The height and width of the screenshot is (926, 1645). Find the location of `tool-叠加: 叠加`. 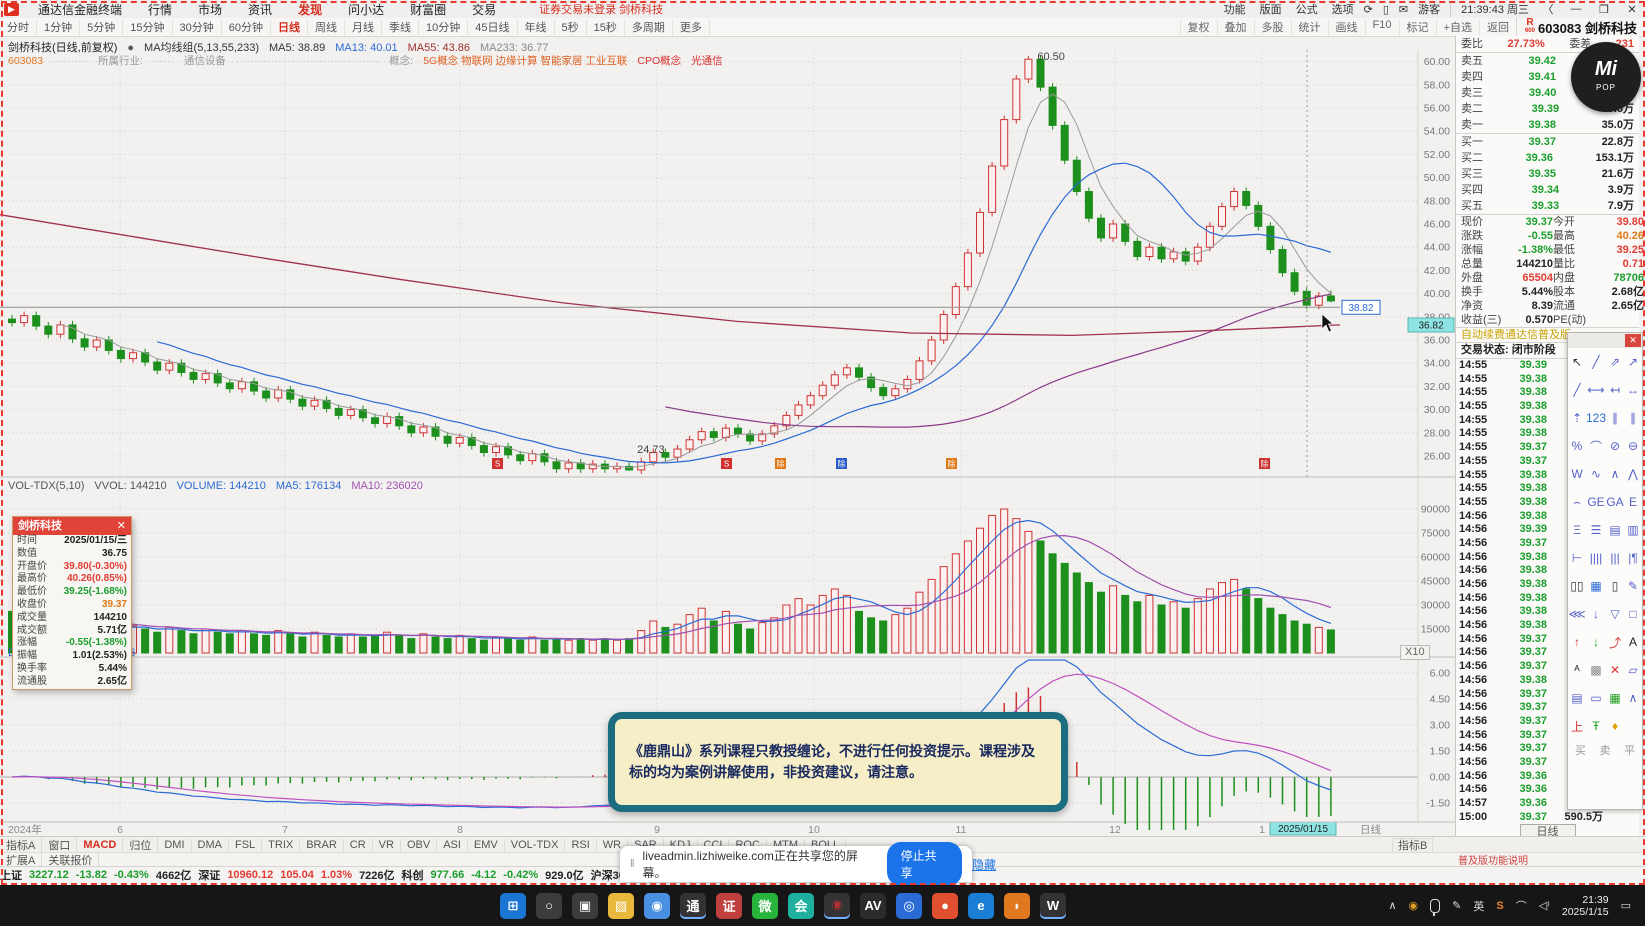

tool-叠加: 叠加 is located at coordinates (1235, 27).